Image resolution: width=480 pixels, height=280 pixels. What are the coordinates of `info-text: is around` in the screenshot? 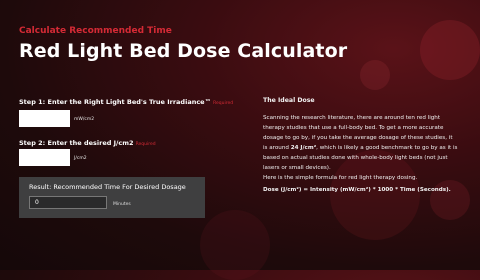 It's located at (277, 148).